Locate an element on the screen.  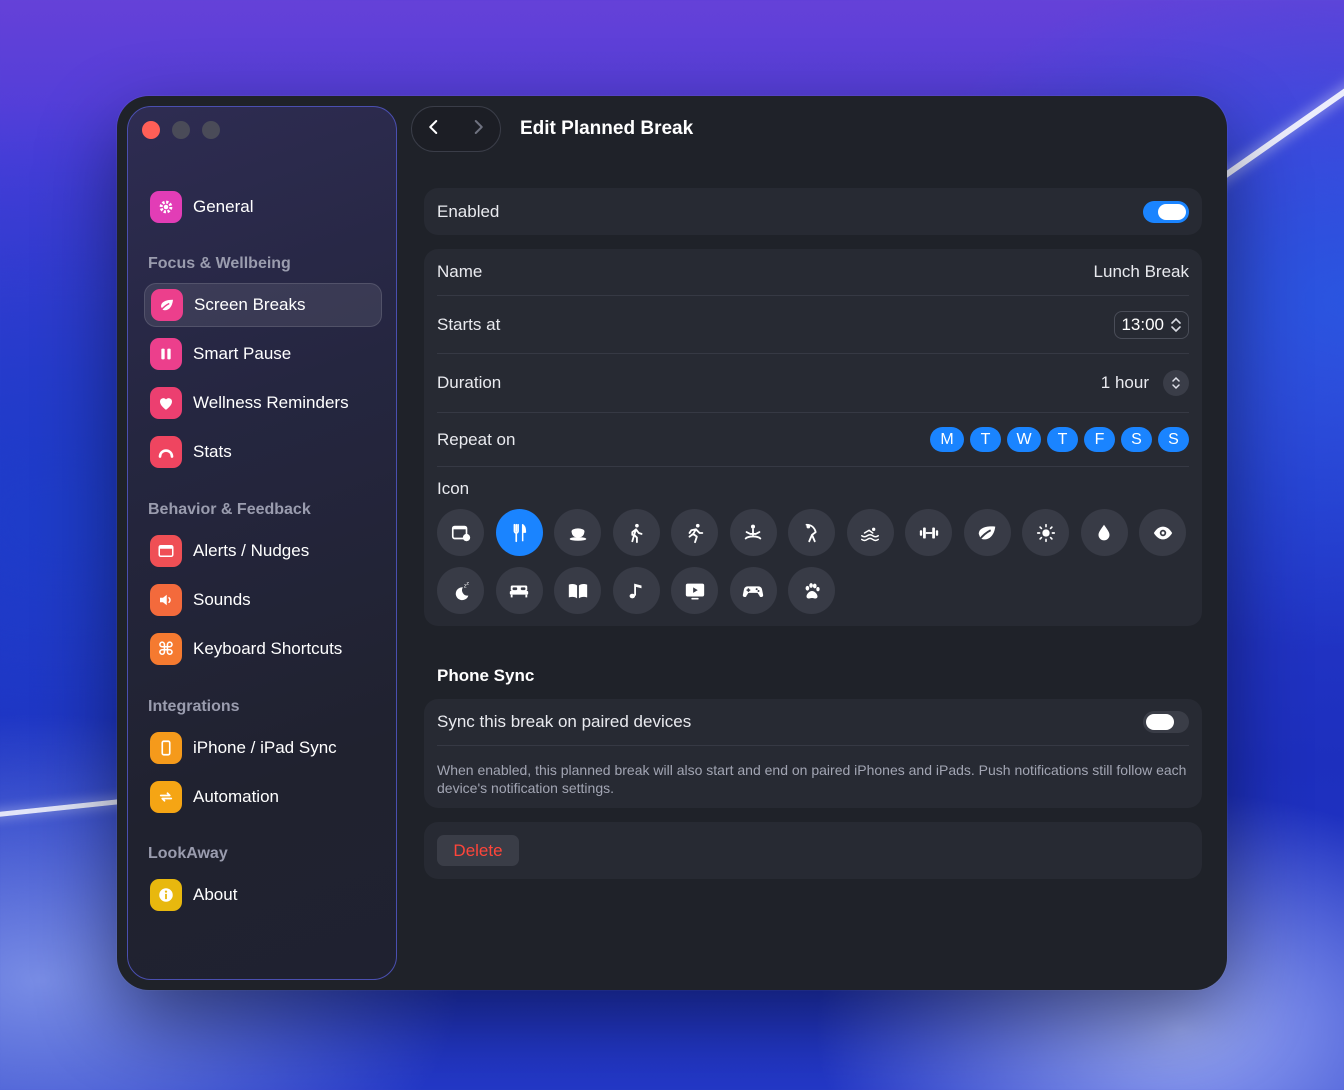
enabled-row: Enabled is located at coordinates (813, 211).